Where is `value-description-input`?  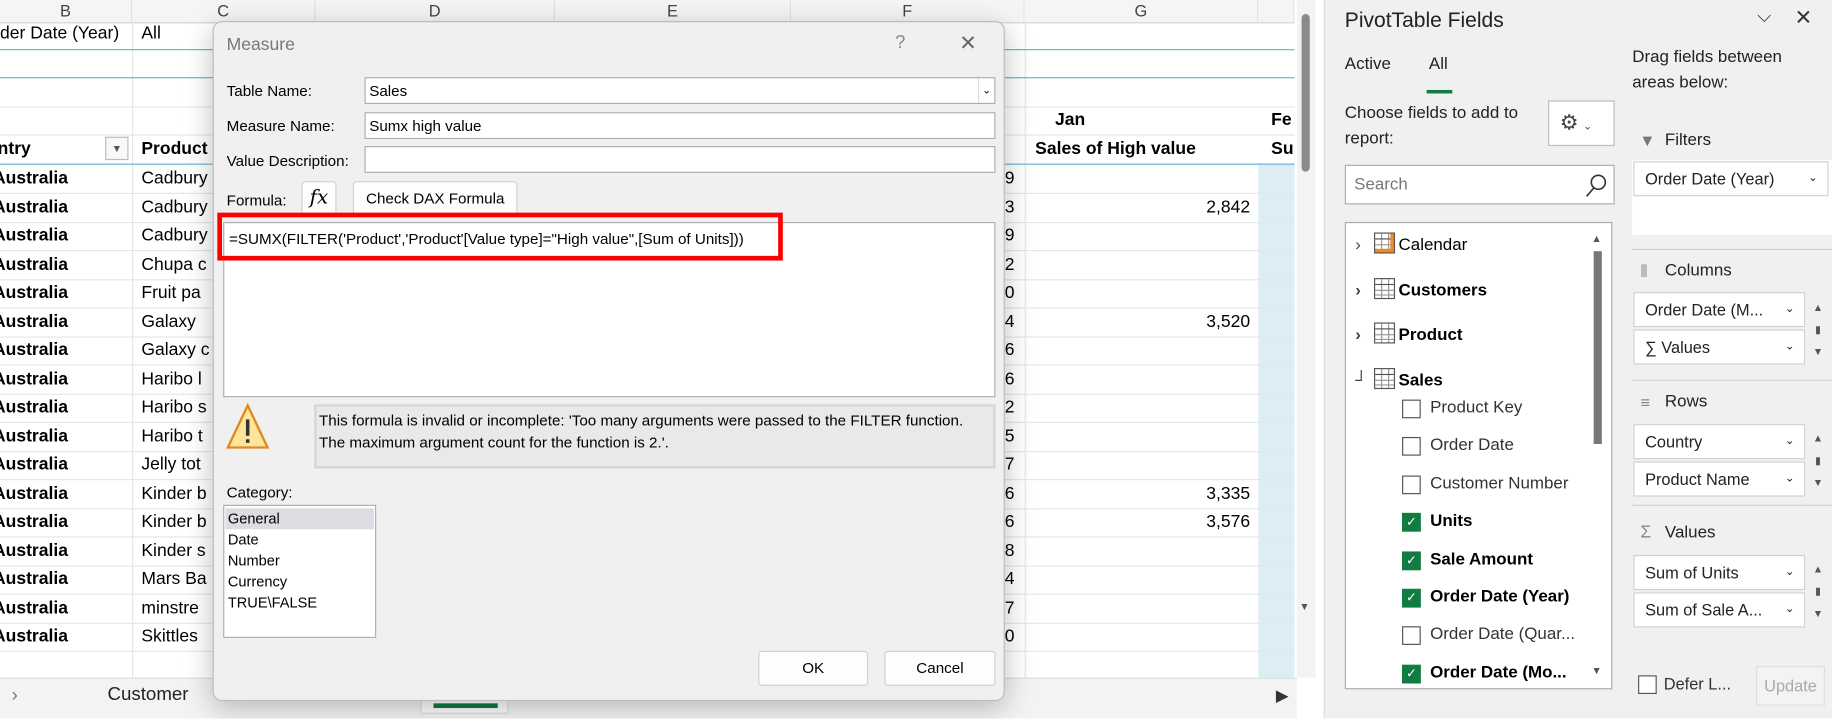
value-description-input is located at coordinates (680, 159).